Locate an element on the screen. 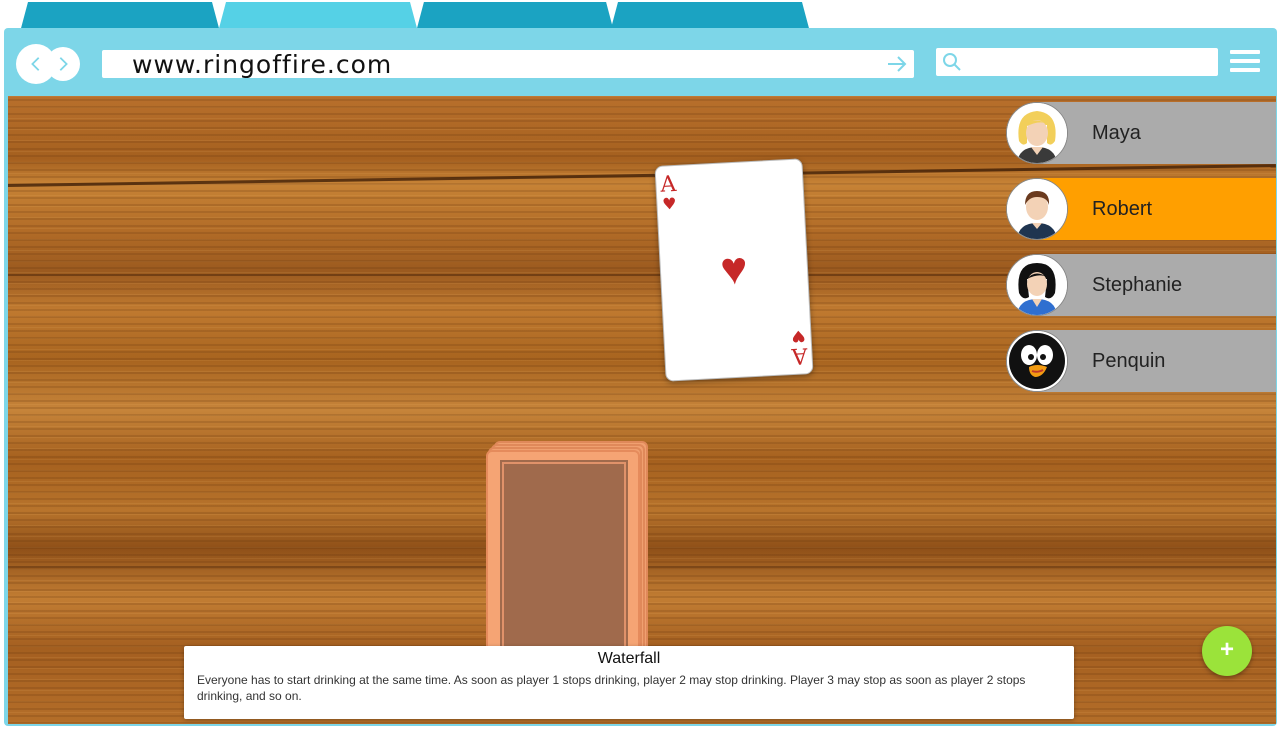 The height and width of the screenshot is (730, 1280). card-corner-bottom: A ♥ is located at coordinates (799, 347).